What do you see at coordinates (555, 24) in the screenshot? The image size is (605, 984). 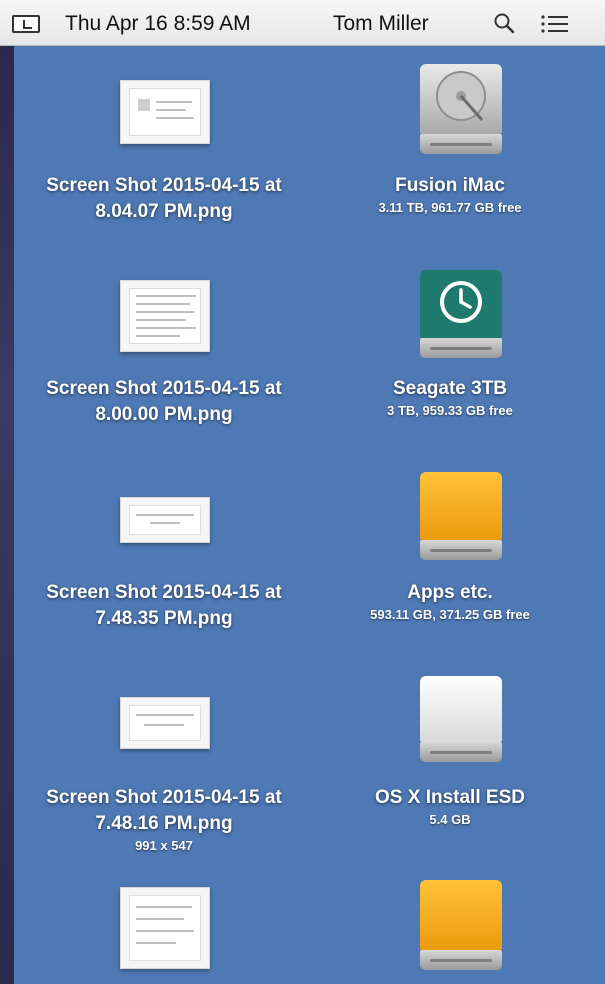 I see `list-icon` at bounding box center [555, 24].